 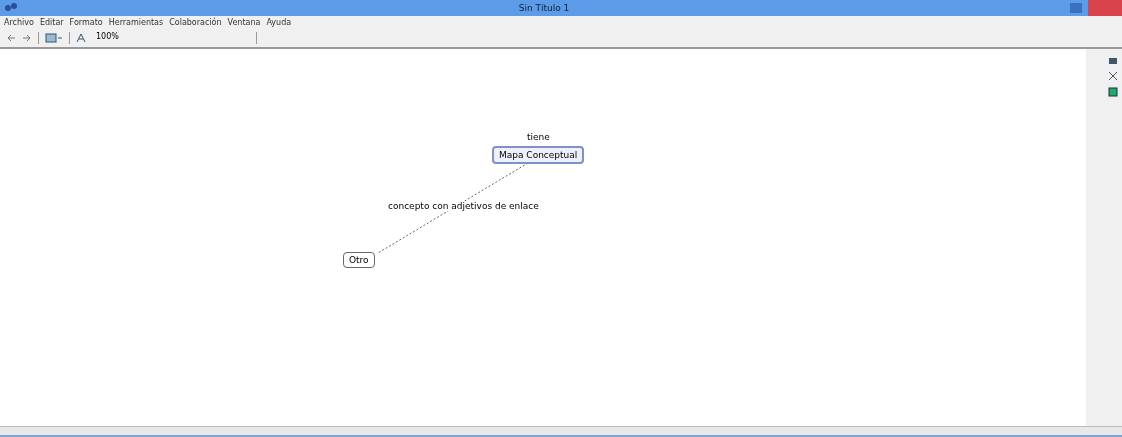 What do you see at coordinates (244, 22) in the screenshot?
I see `menu-item: Ventana` at bounding box center [244, 22].